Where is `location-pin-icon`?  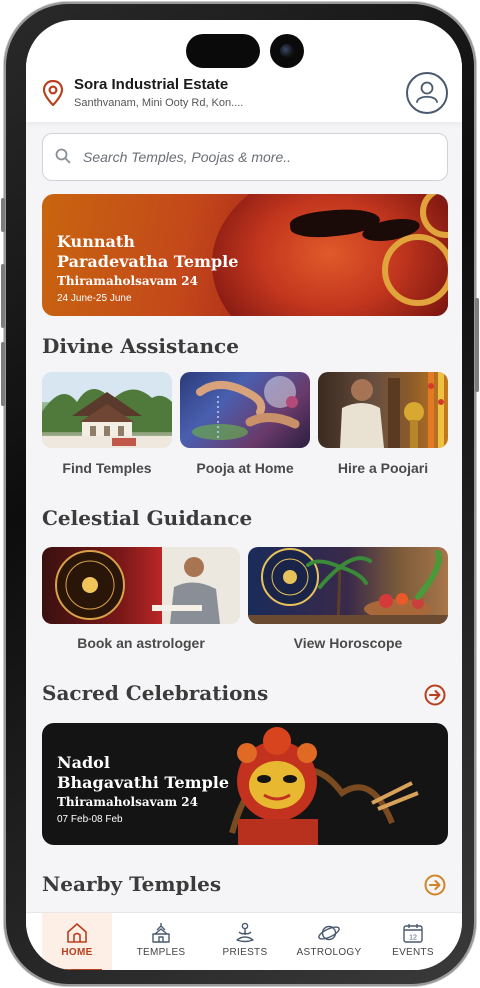 location-pin-icon is located at coordinates (53, 93).